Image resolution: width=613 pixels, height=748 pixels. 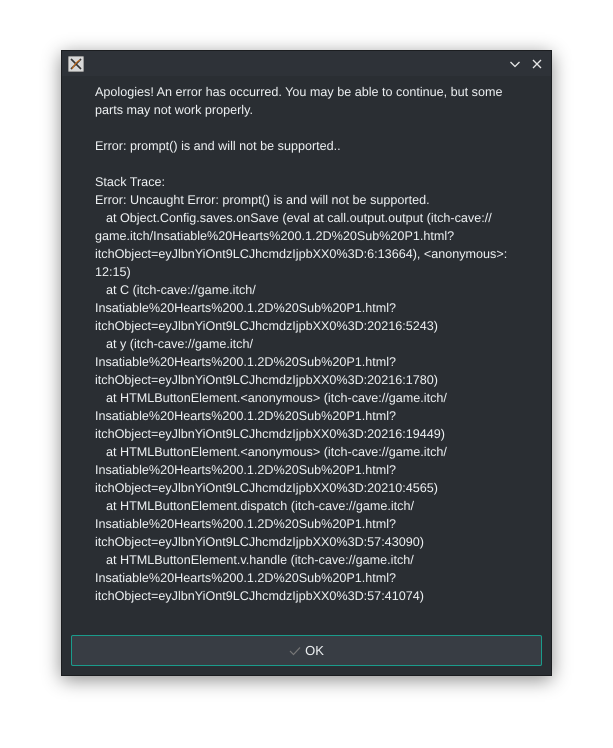 What do you see at coordinates (306, 650) in the screenshot?
I see `ok-button: OK` at bounding box center [306, 650].